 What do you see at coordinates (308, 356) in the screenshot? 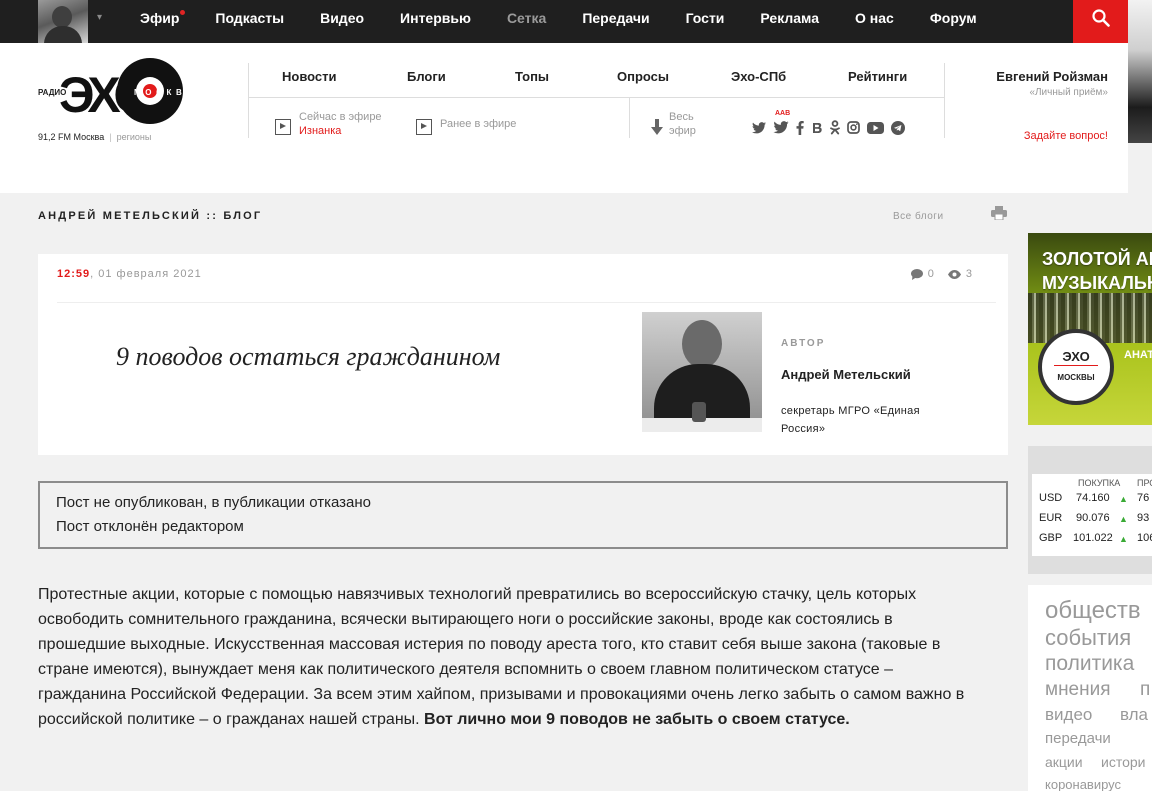
I see `post-title: 9 поводов остаться гражданином` at bounding box center [308, 356].